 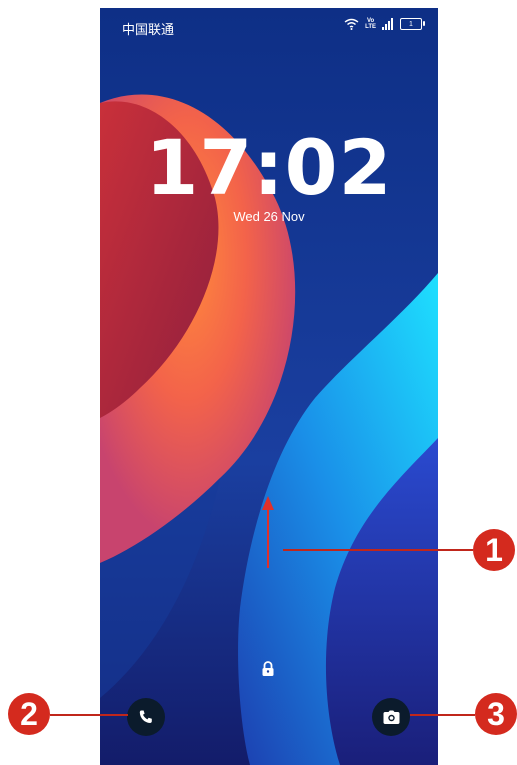 What do you see at coordinates (378, 550) in the screenshot?
I see `callout-1-leader` at bounding box center [378, 550].